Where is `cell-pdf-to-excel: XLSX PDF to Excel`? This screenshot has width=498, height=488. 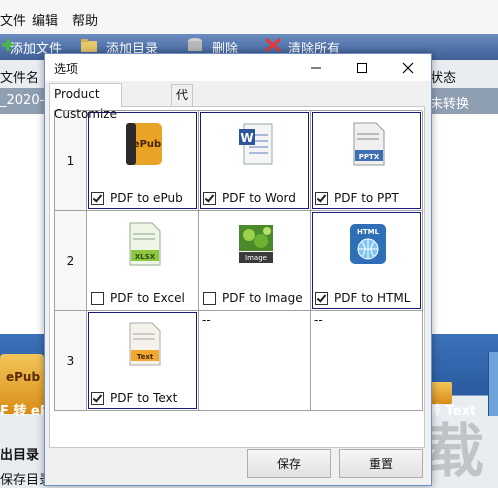
cell-pdf-to-excel: XLSX PDF to Excel is located at coordinates (143, 261).